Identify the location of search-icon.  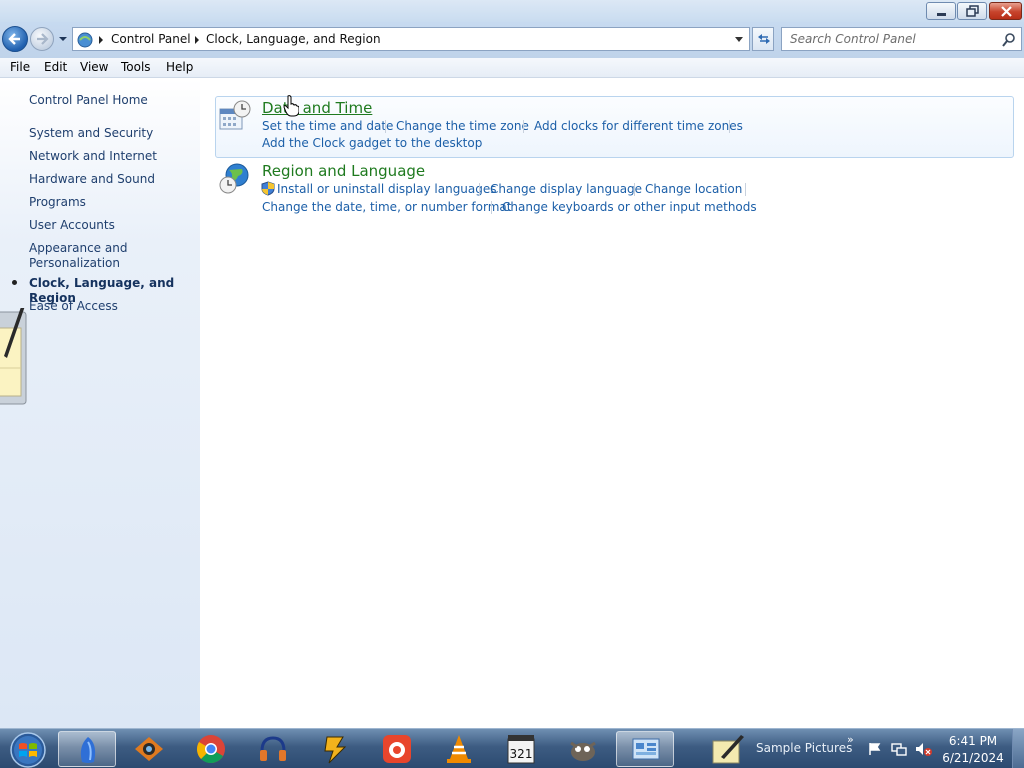
(1009, 40).